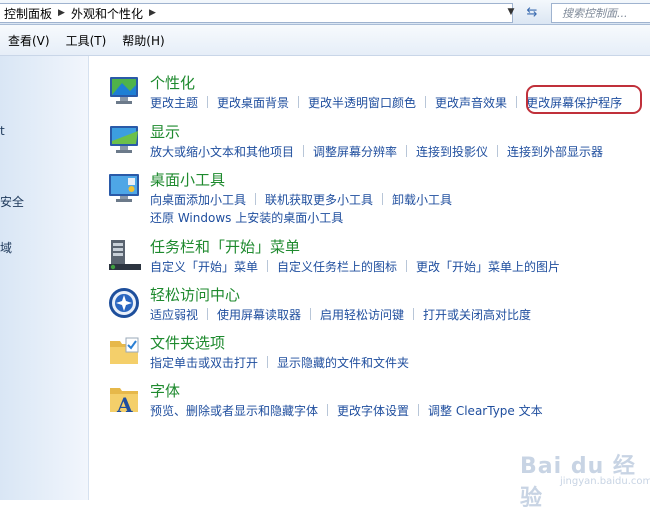  What do you see at coordinates (222, 151) in the screenshot?
I see `link-text-size: 放大或缩小文本和其他项目` at bounding box center [222, 151].